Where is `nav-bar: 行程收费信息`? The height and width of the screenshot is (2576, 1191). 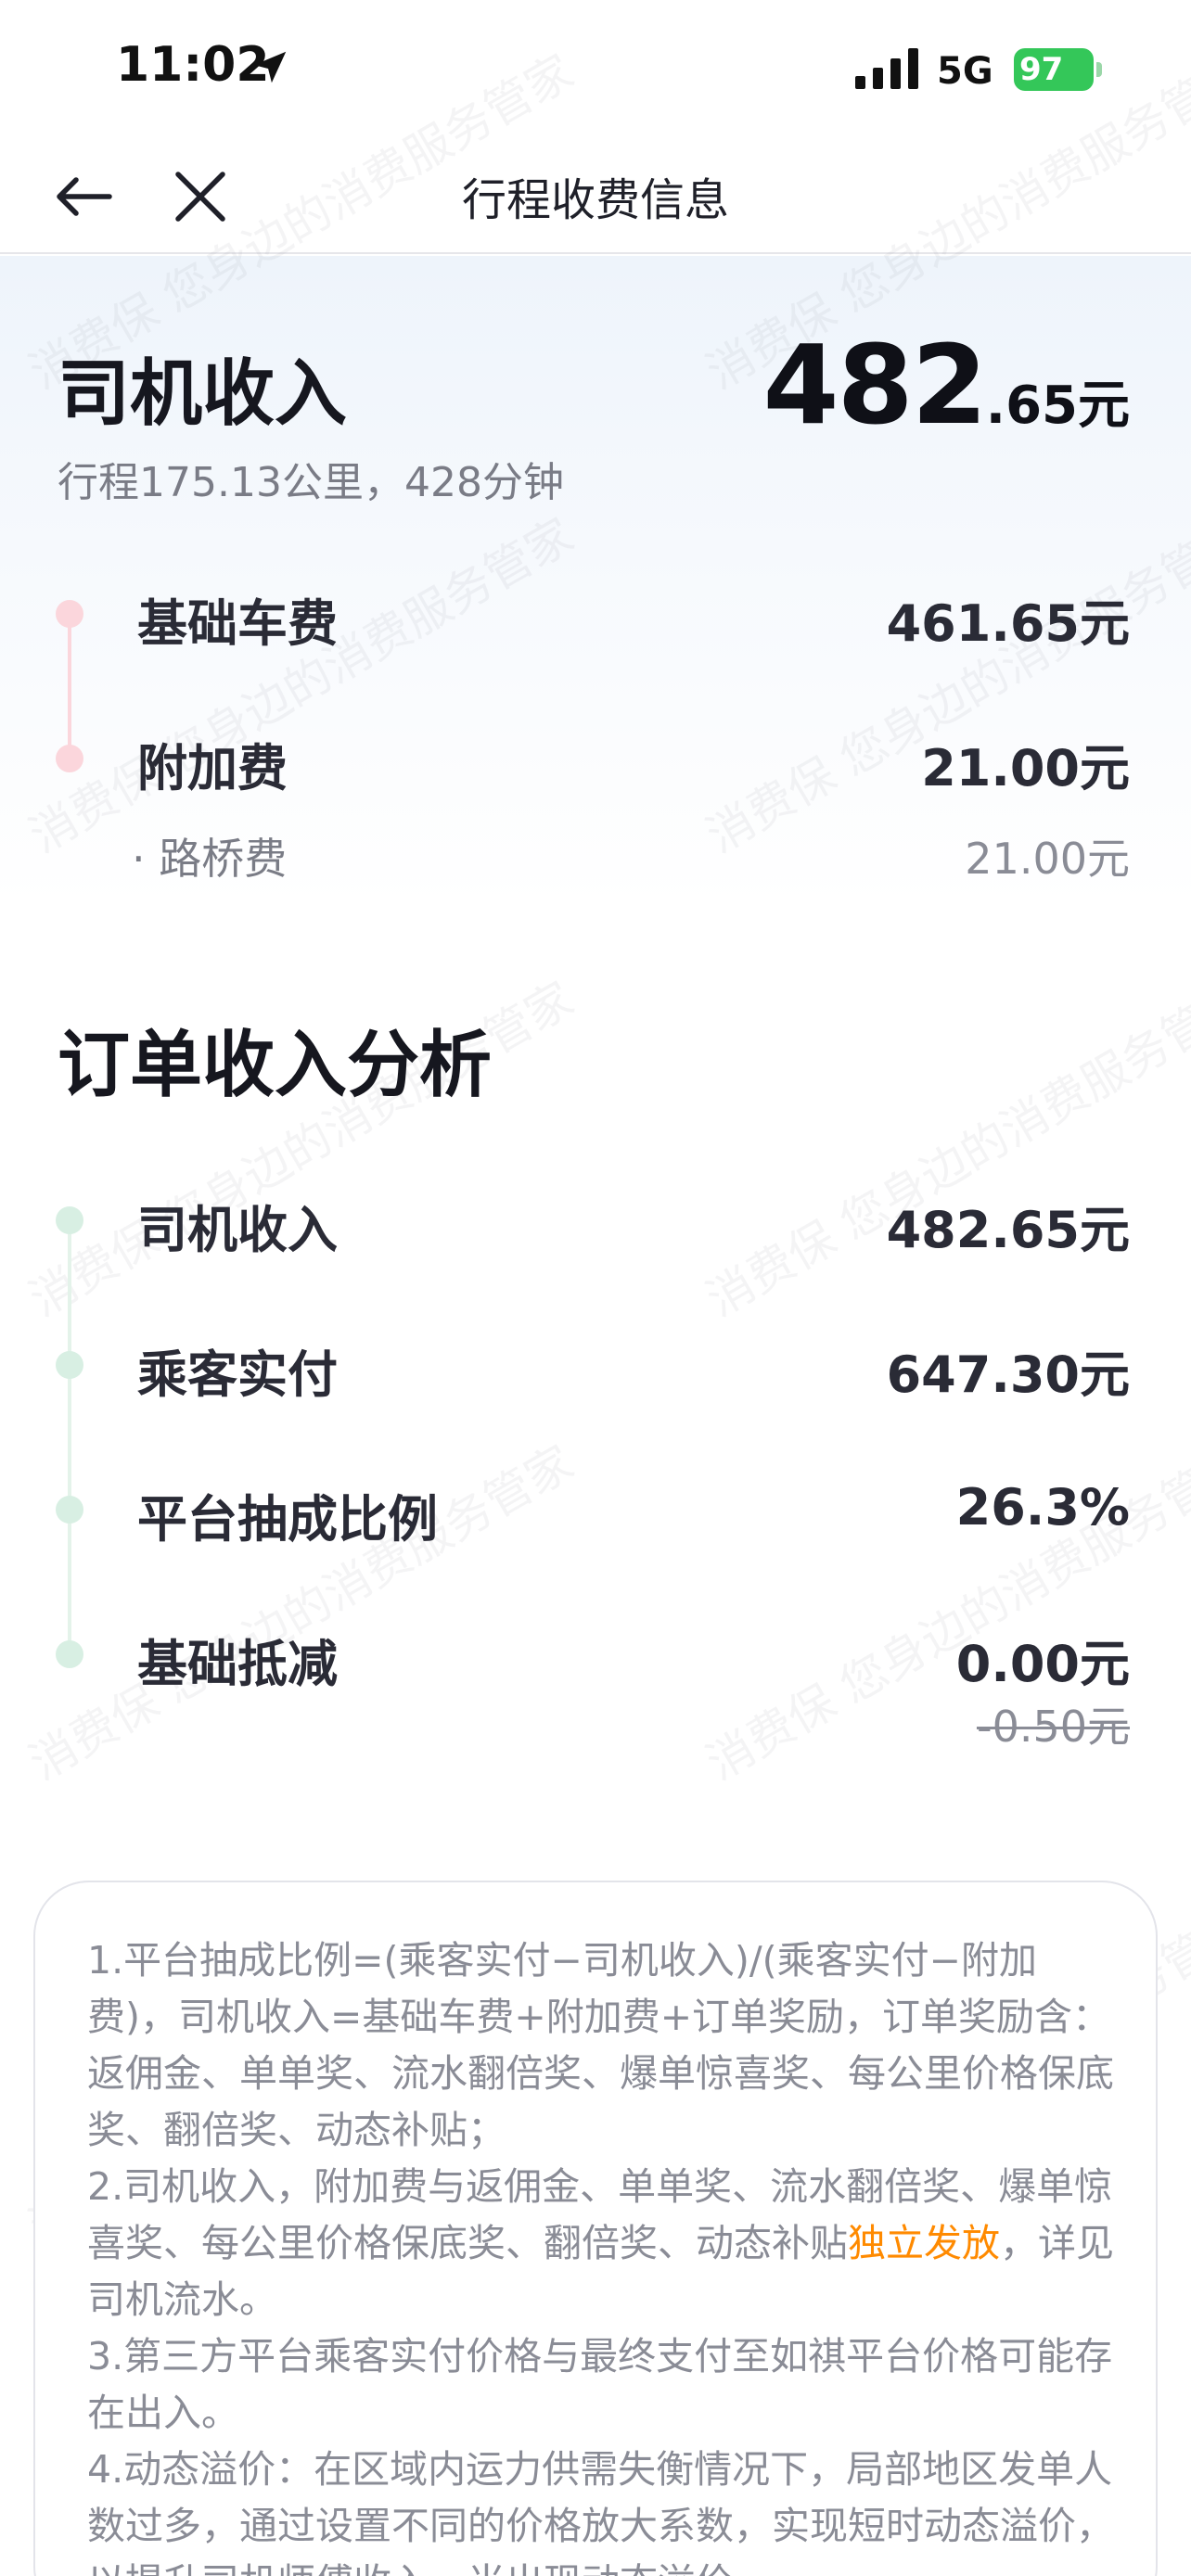 nav-bar: 行程收费信息 is located at coordinates (595, 196).